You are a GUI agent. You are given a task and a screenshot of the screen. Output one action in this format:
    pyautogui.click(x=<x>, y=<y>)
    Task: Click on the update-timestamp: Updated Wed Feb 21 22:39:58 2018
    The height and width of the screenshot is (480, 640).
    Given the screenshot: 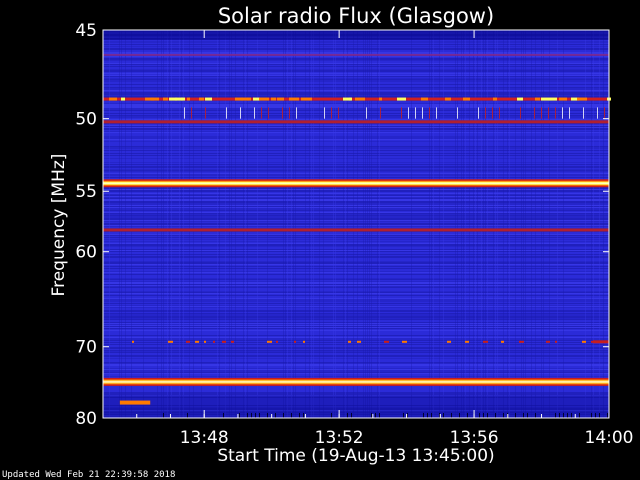 What is the action you would take?
    pyautogui.click(x=88, y=475)
    